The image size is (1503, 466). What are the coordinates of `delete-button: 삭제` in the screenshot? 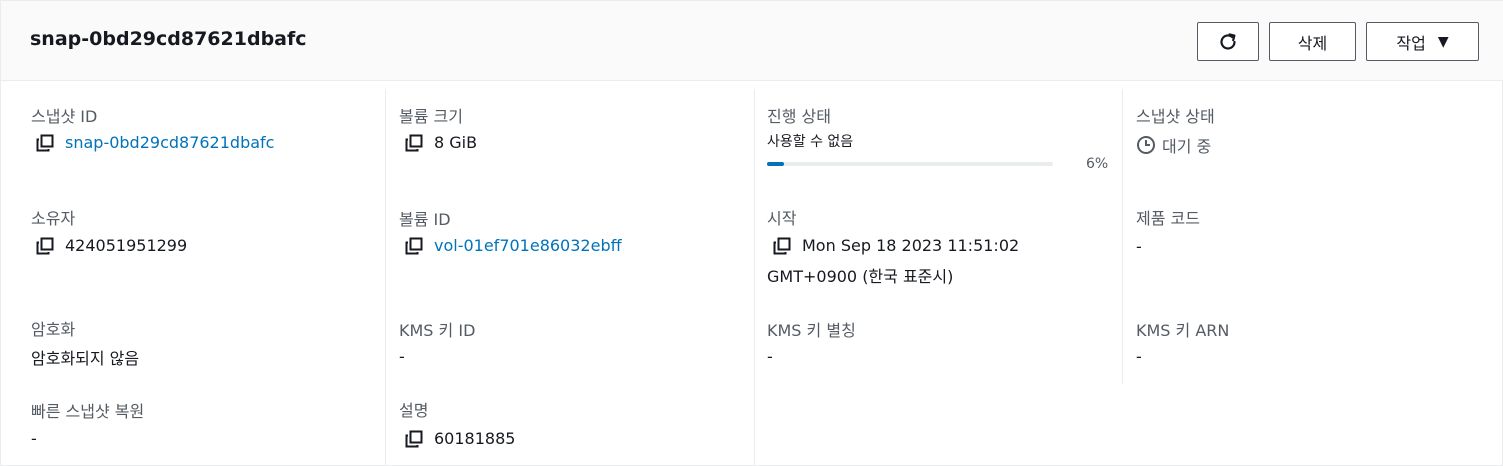 It's located at (1312, 41).